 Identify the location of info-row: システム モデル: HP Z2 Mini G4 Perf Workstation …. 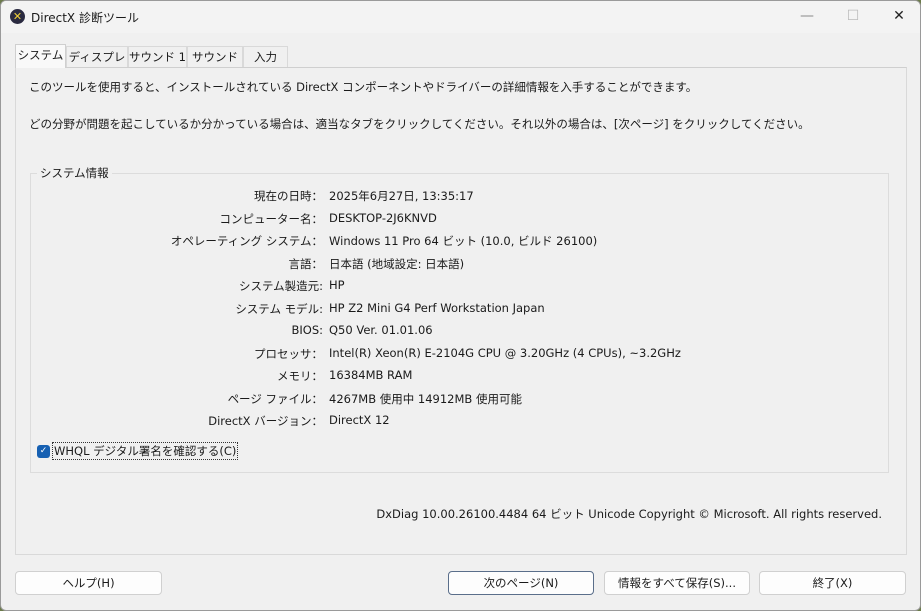
(459, 310).